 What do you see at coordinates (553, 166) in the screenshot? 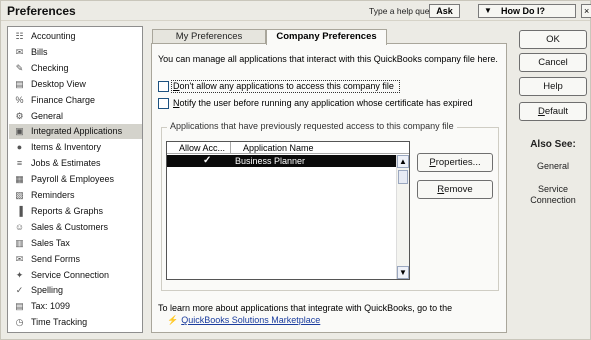
I see `also-see-general-link: General` at bounding box center [553, 166].